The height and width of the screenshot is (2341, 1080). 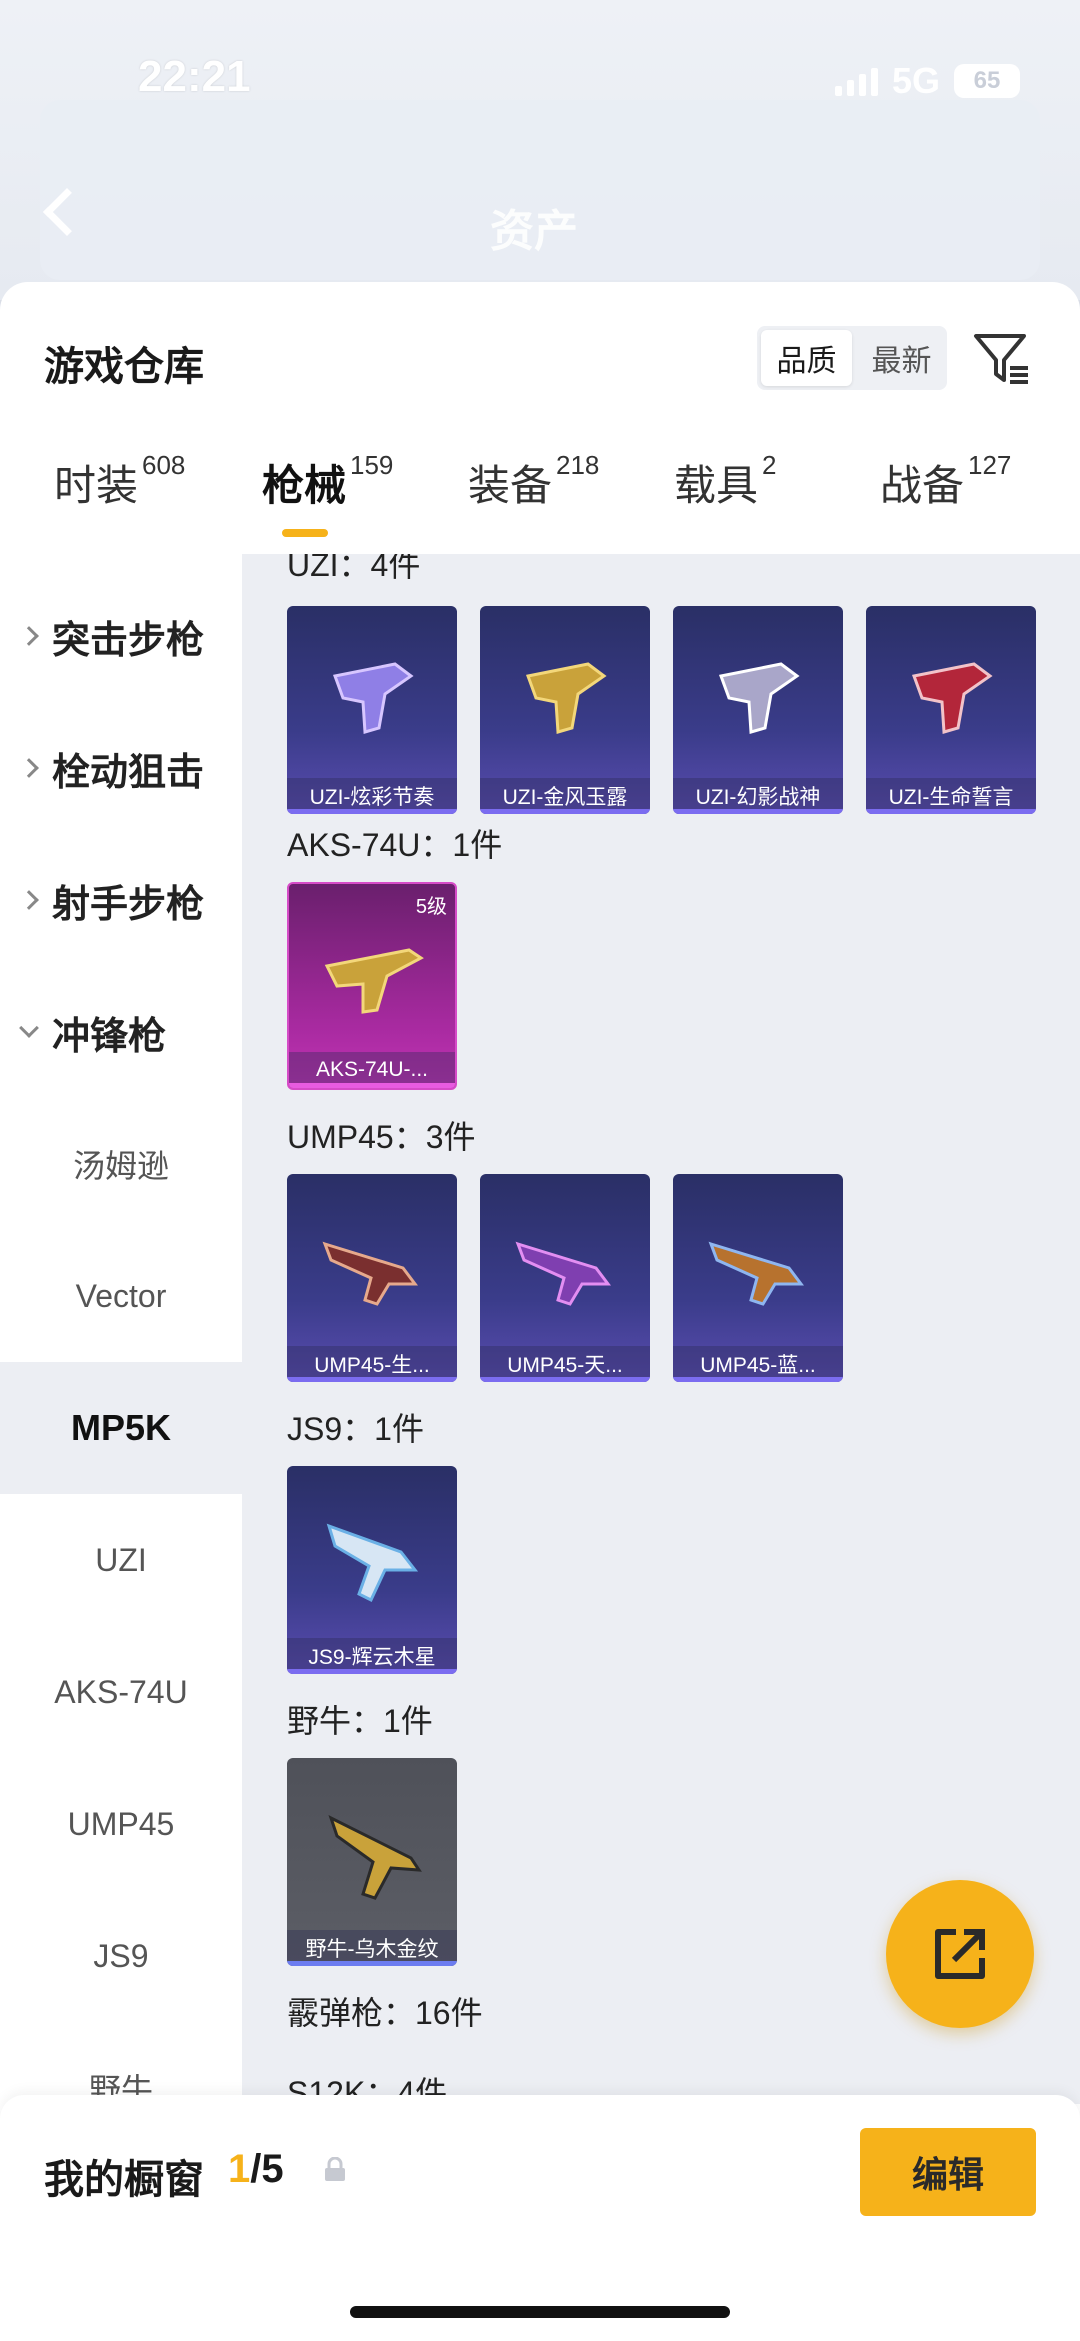 I want to click on status-indicators: 5G 65, so click(x=927, y=81).